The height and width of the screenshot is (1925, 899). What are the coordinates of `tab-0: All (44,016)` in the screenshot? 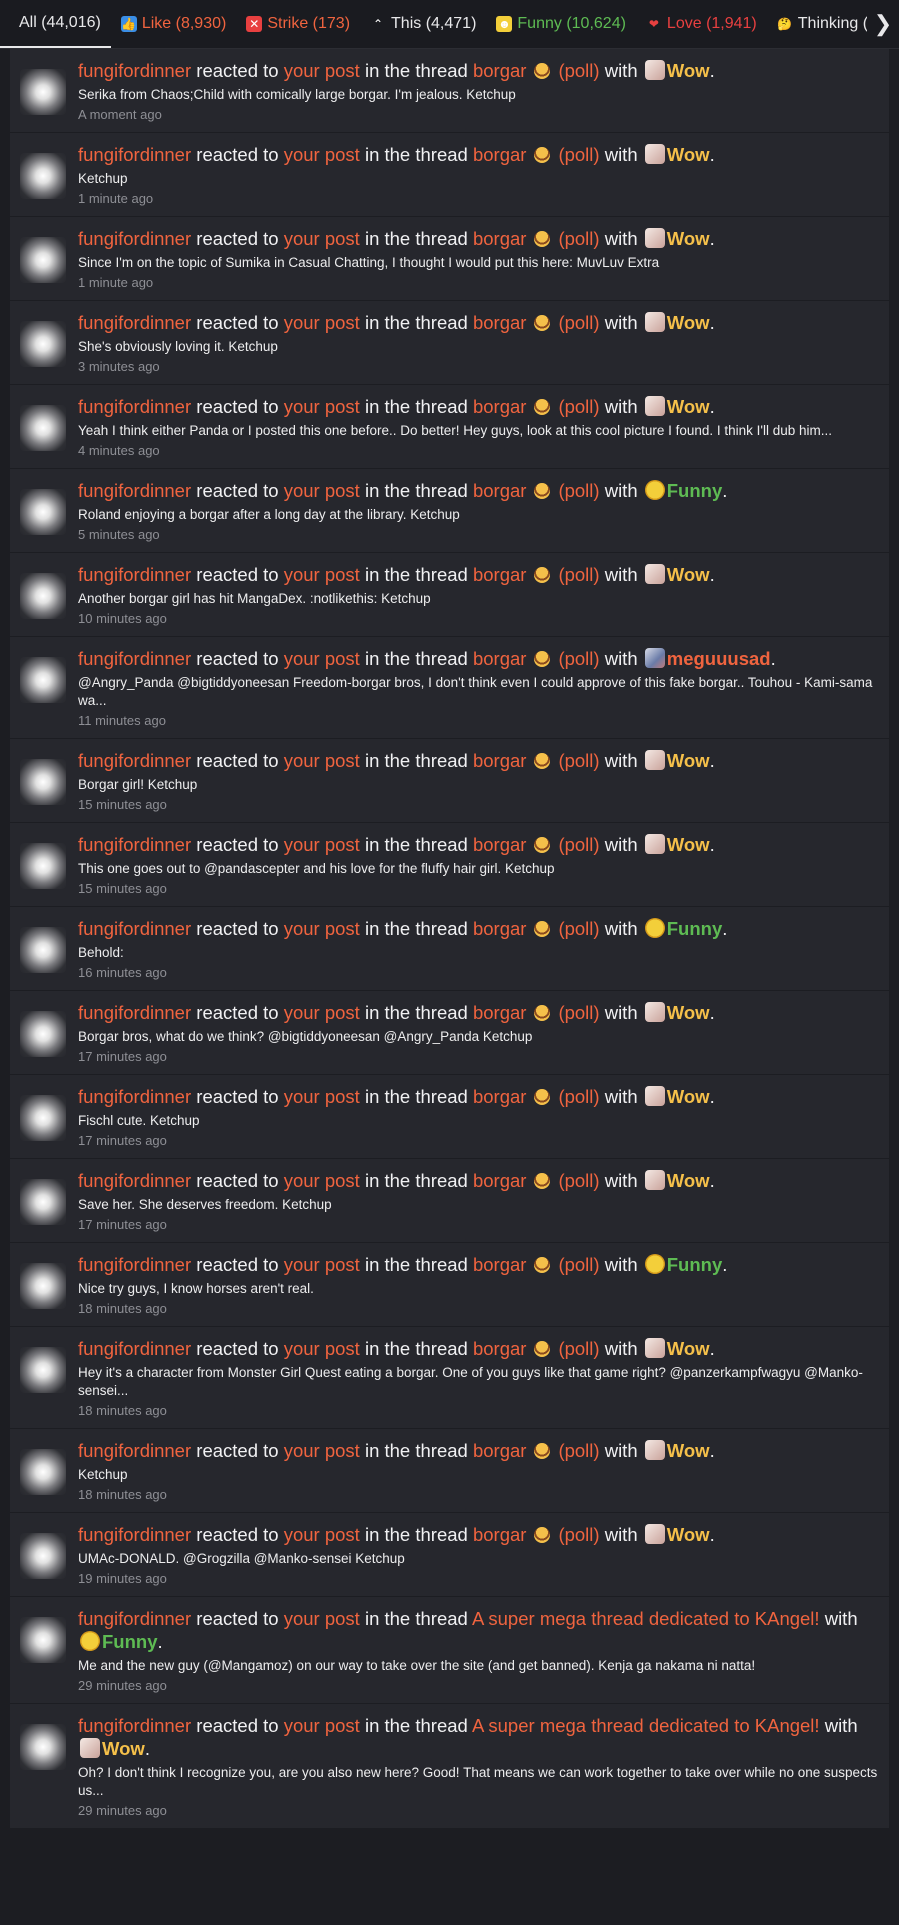 It's located at (55, 24).